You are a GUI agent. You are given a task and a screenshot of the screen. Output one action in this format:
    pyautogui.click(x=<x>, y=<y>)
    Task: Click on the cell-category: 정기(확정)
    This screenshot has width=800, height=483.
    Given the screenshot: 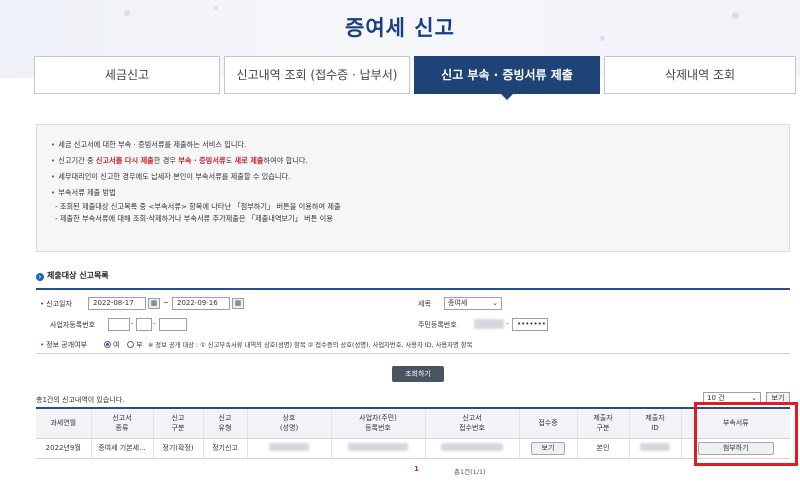 What is the action you would take?
    pyautogui.click(x=178, y=448)
    